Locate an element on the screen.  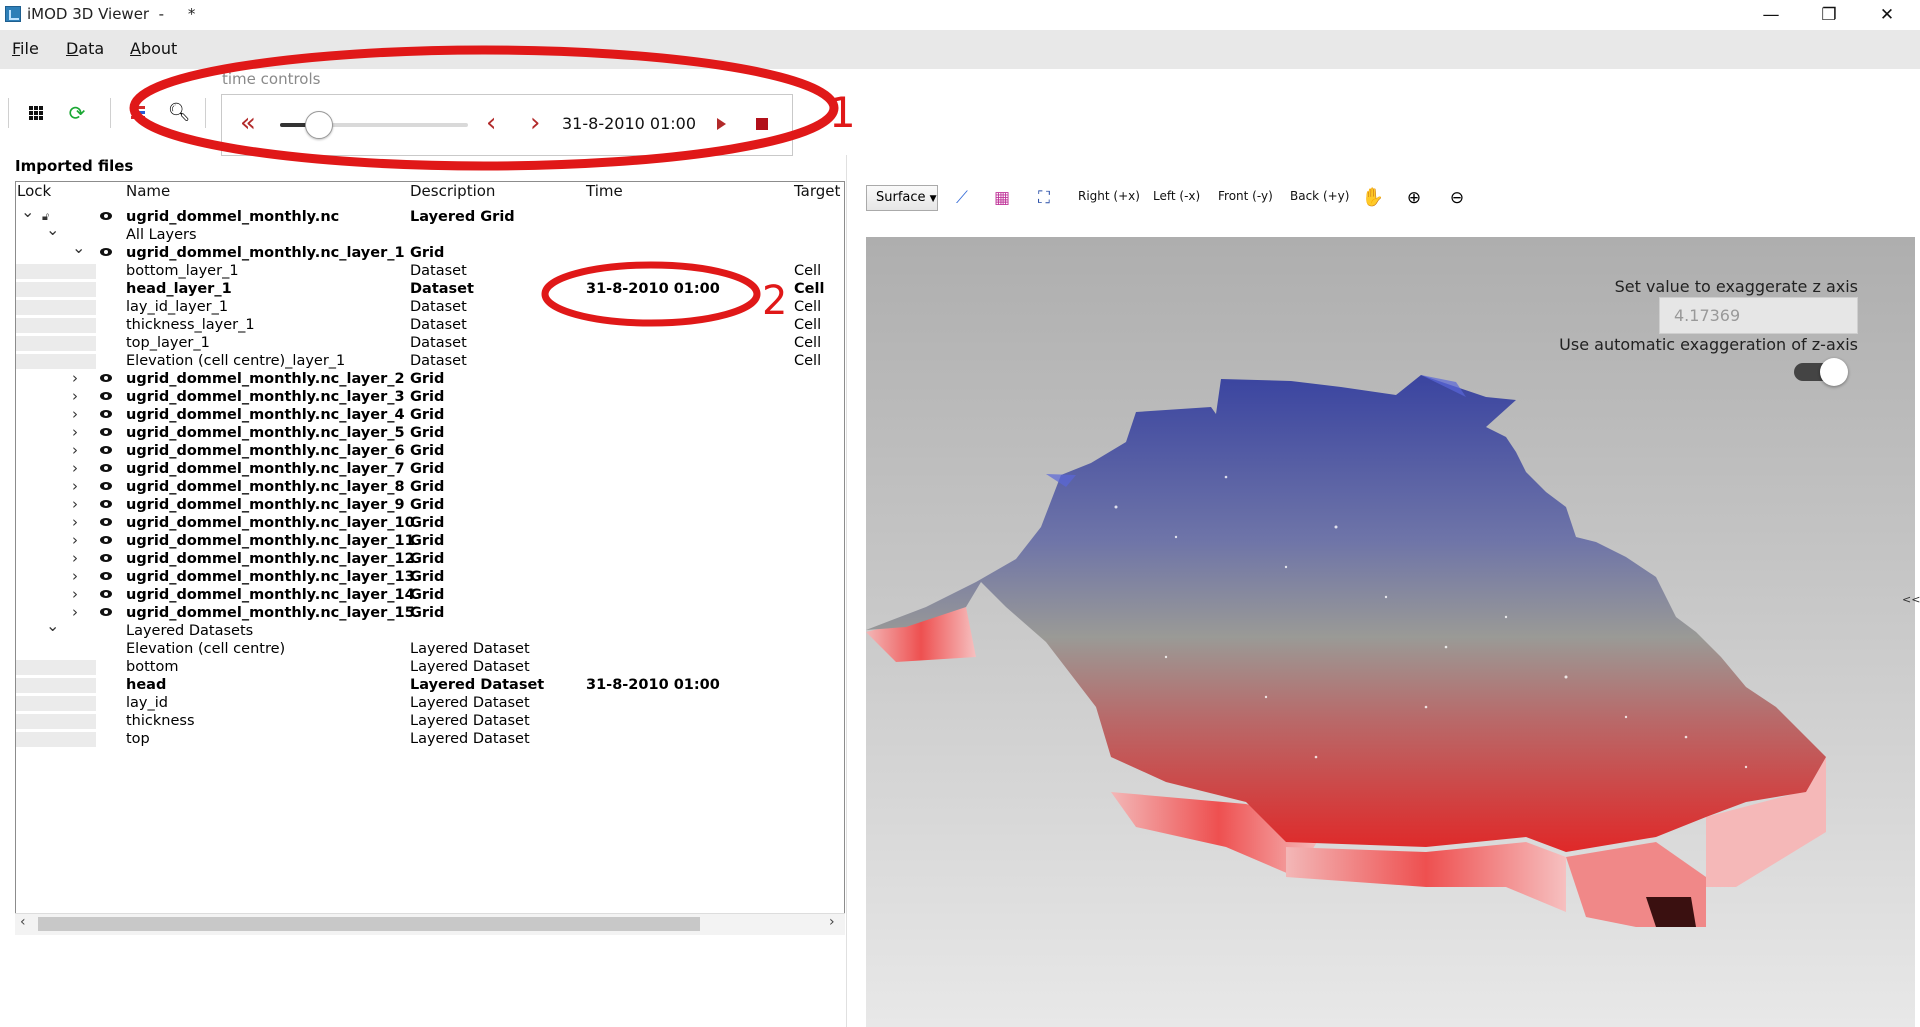
scroll-left-icon: ‹ is located at coordinates (23, 922).